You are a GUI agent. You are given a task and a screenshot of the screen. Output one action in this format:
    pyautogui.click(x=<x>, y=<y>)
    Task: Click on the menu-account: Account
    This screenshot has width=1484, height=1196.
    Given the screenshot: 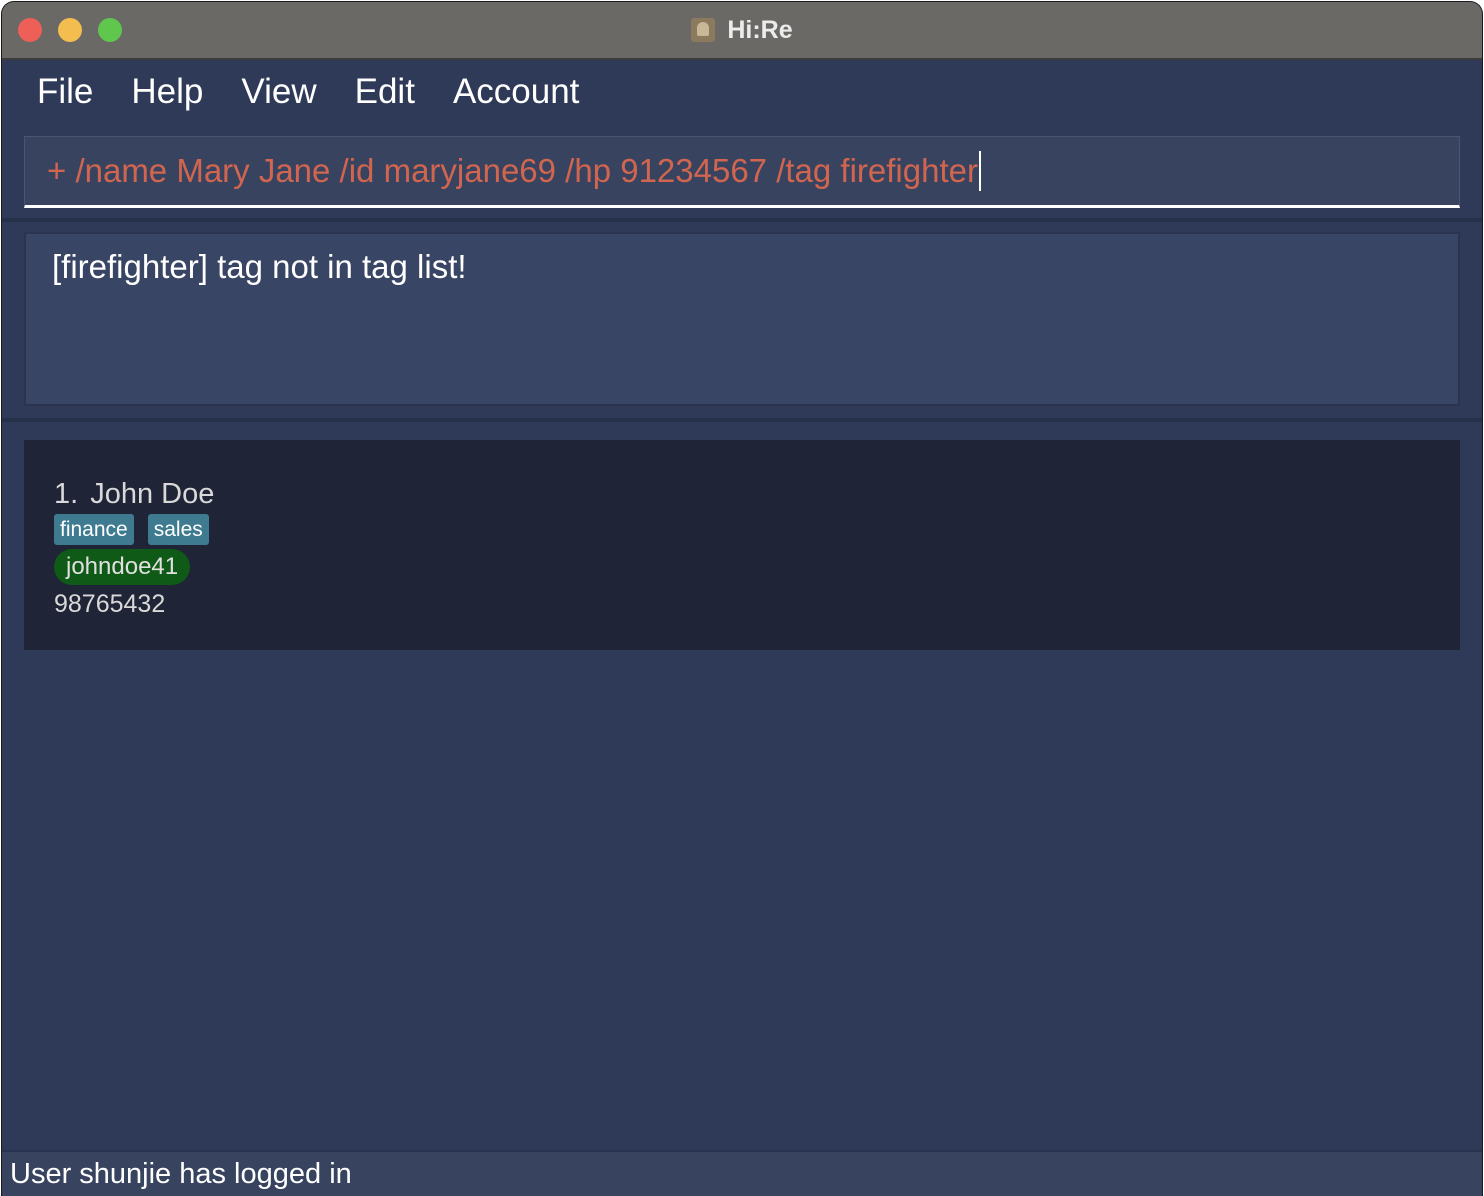 What is the action you would take?
    pyautogui.click(x=516, y=92)
    